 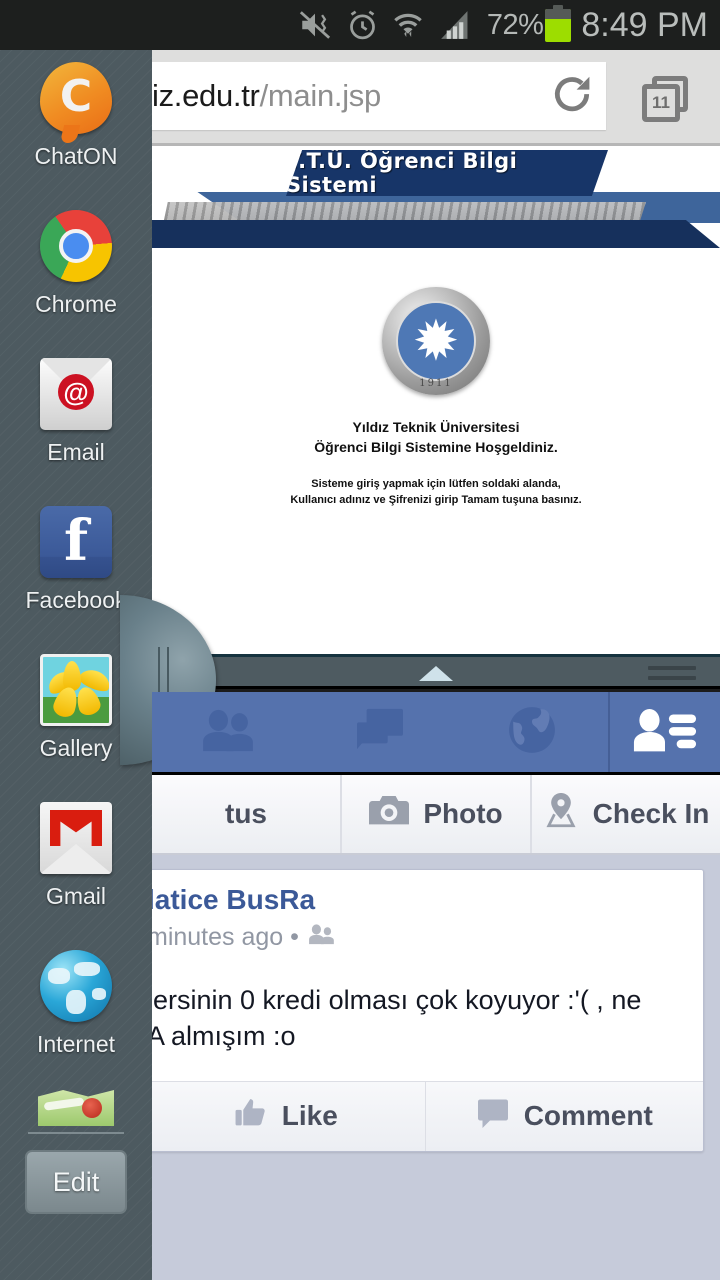 What do you see at coordinates (321, 937) in the screenshot?
I see `friends-privacy-icon` at bounding box center [321, 937].